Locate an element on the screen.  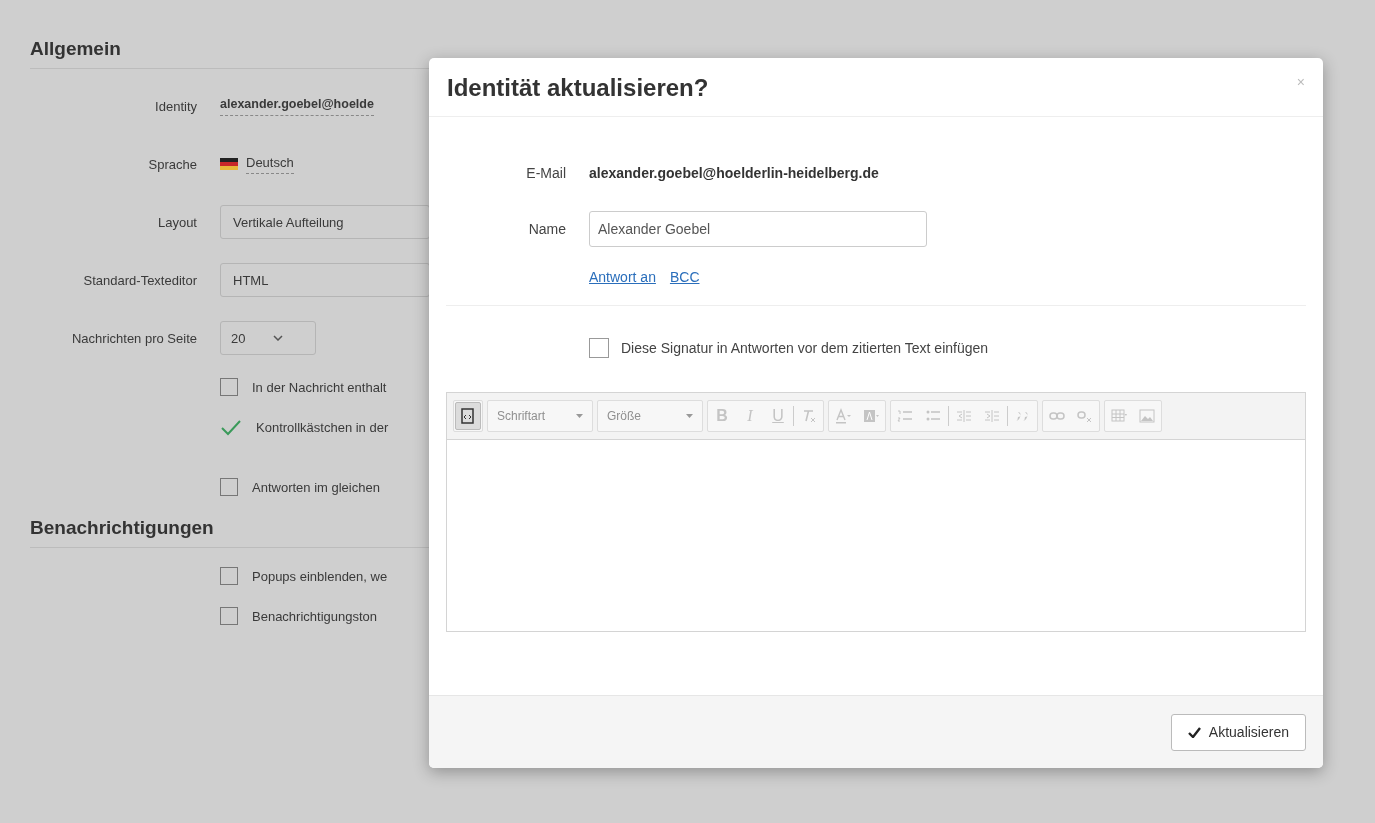
dialog-title: Identität aktualisieren? is located at coordinates (578, 88).